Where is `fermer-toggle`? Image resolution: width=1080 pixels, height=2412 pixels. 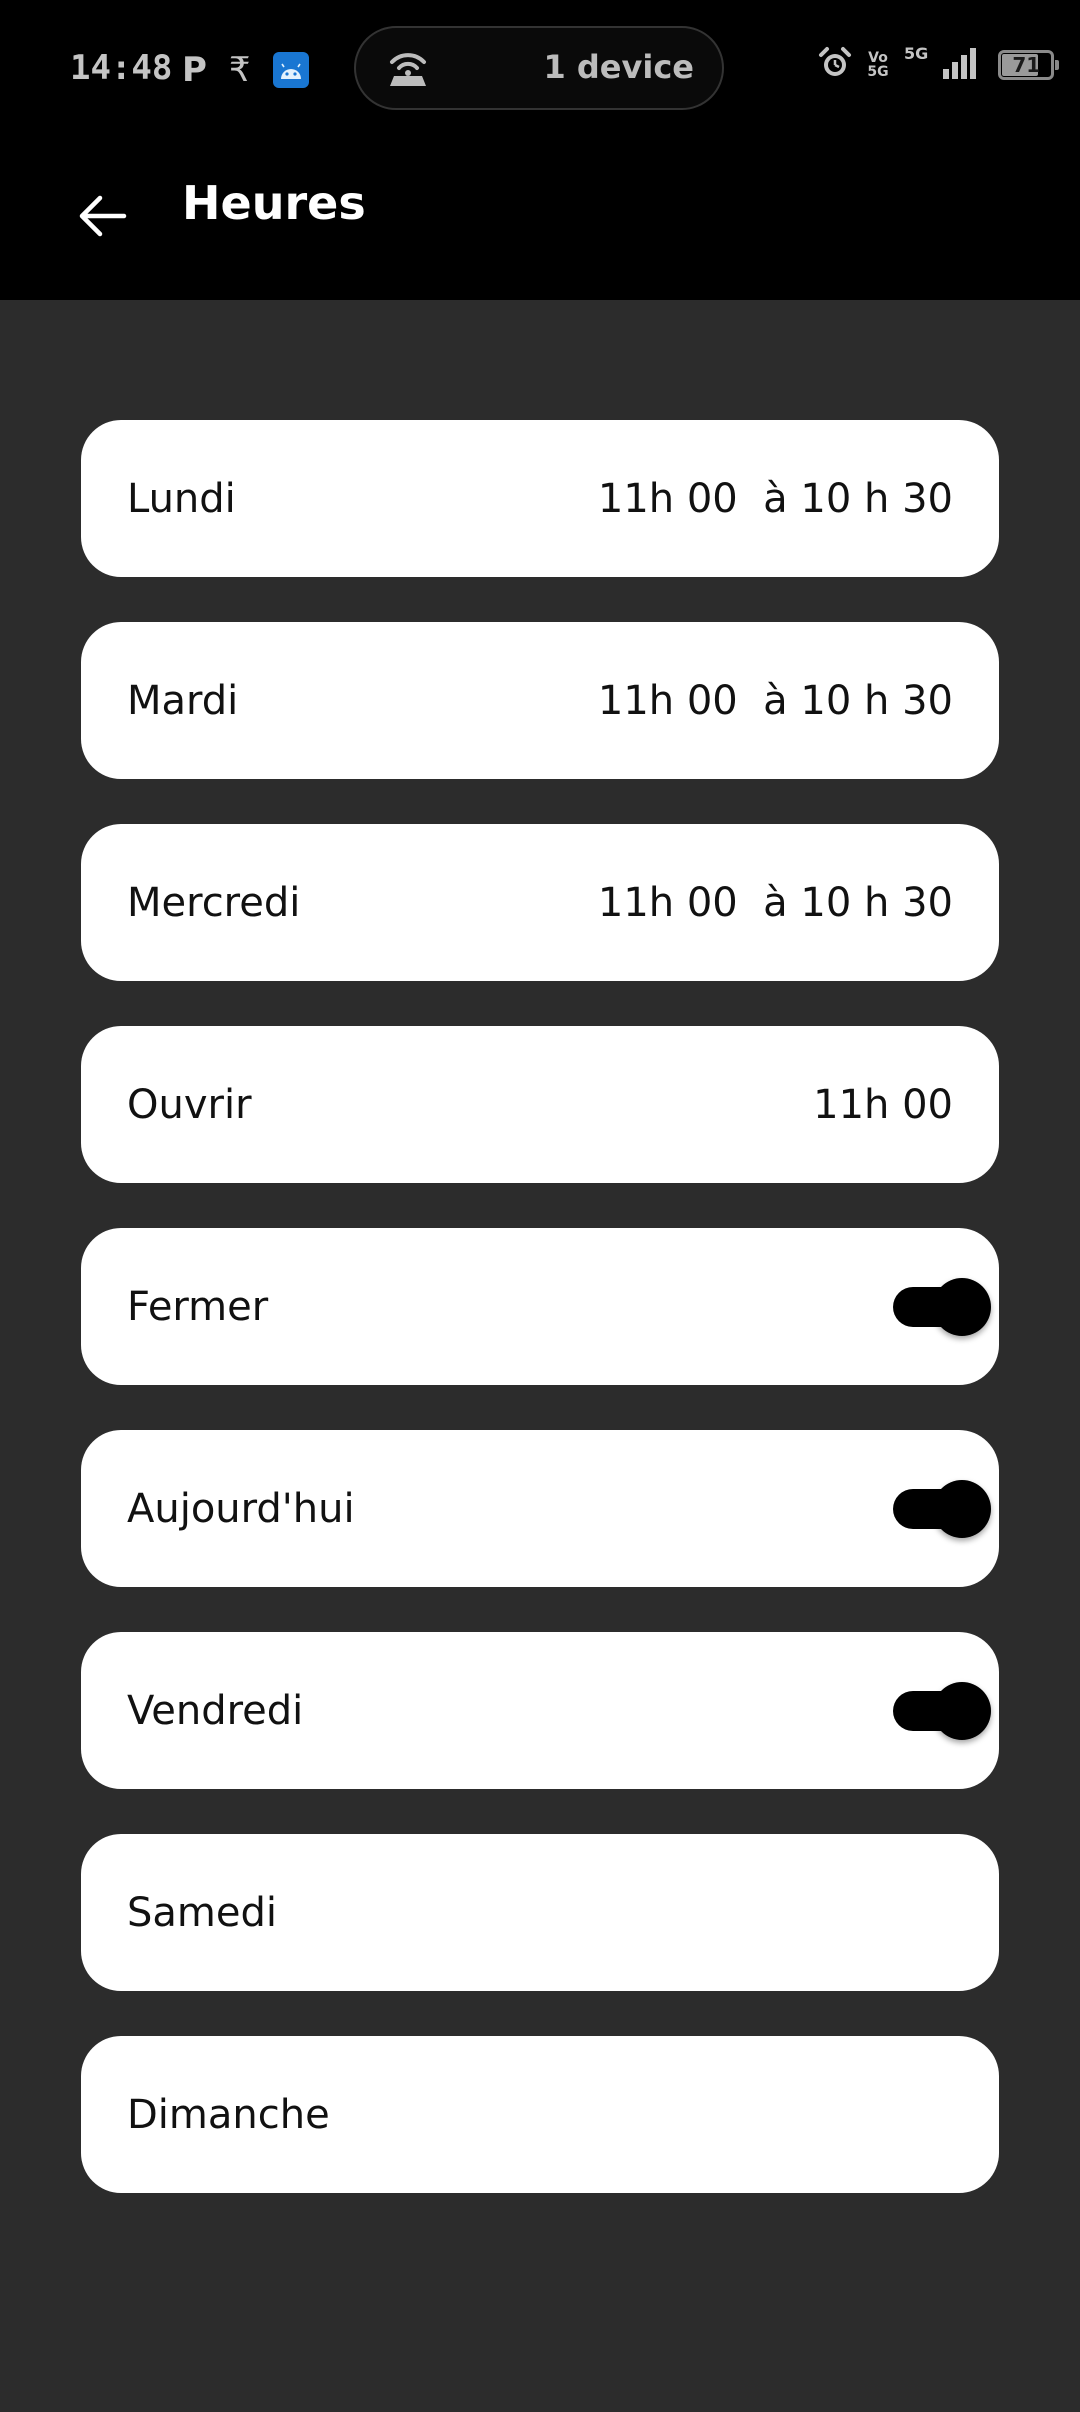 fermer-toggle is located at coordinates (942, 1306).